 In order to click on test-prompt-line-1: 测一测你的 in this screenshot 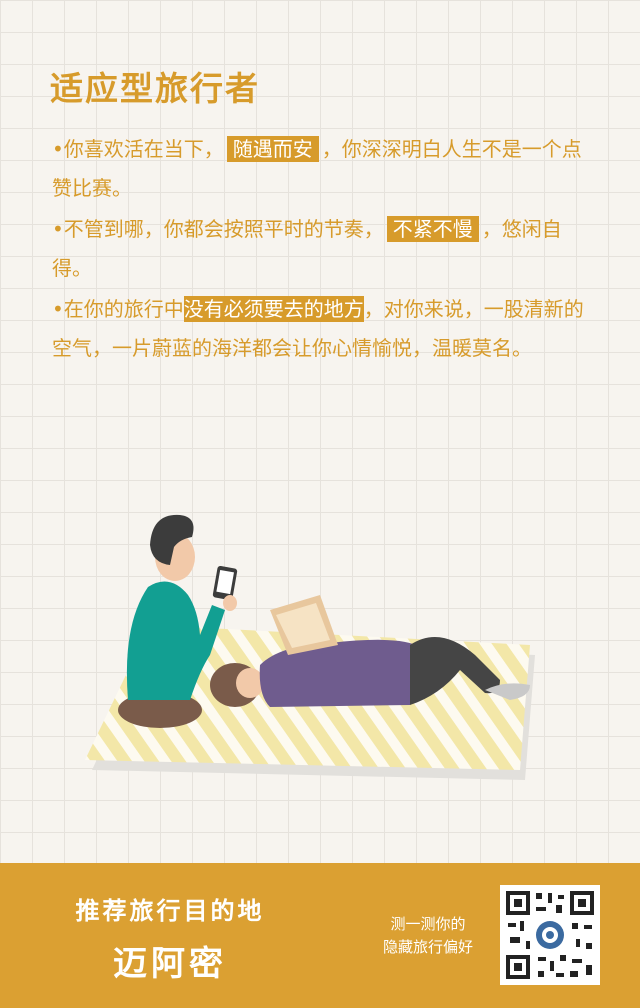, I will do `click(428, 924)`.